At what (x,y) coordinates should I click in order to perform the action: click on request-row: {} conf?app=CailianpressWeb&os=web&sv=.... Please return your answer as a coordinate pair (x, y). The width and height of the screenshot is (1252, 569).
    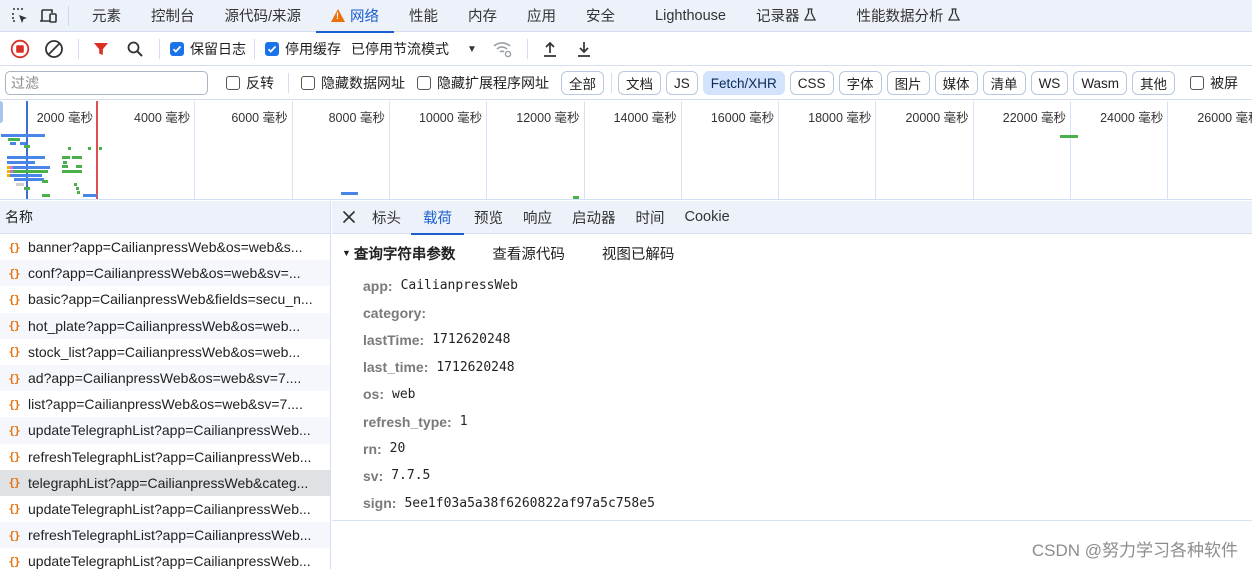
    Looking at the image, I should click on (165, 273).